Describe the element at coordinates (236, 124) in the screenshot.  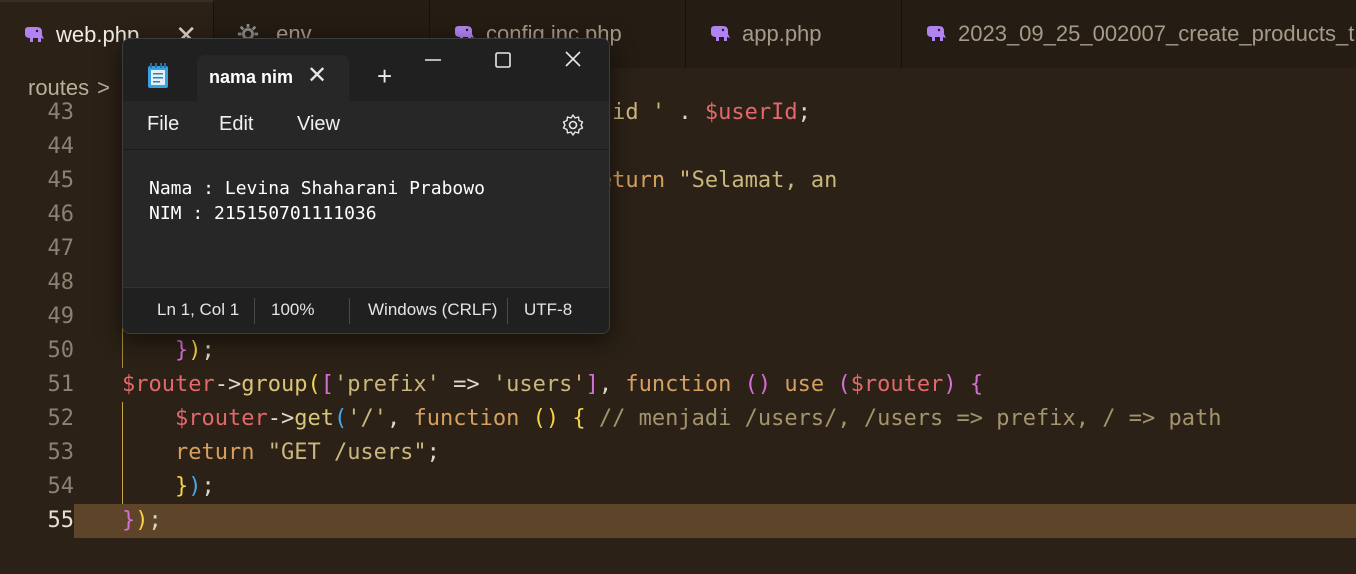
I see `menu-edit: Edit` at that location.